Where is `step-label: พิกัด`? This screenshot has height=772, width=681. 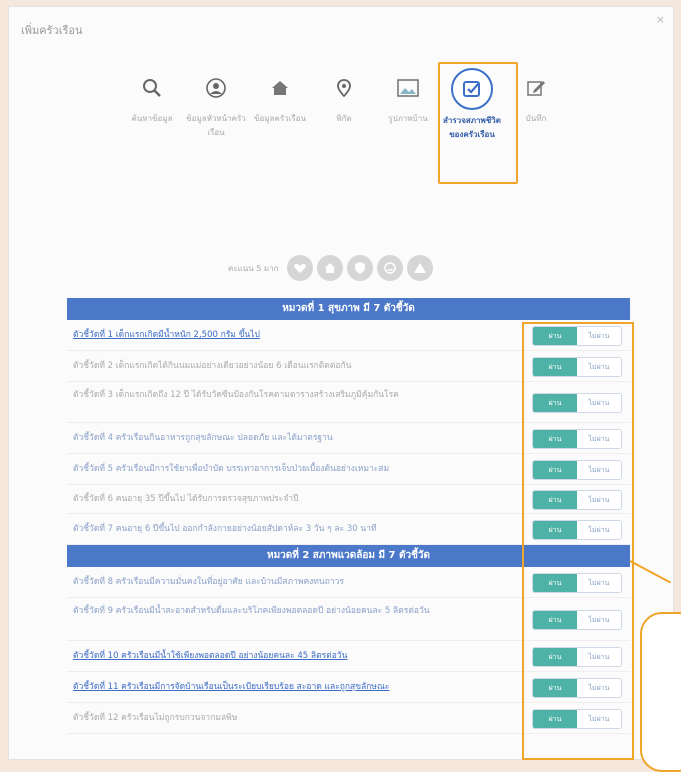
step-label: พิกัด is located at coordinates (344, 118).